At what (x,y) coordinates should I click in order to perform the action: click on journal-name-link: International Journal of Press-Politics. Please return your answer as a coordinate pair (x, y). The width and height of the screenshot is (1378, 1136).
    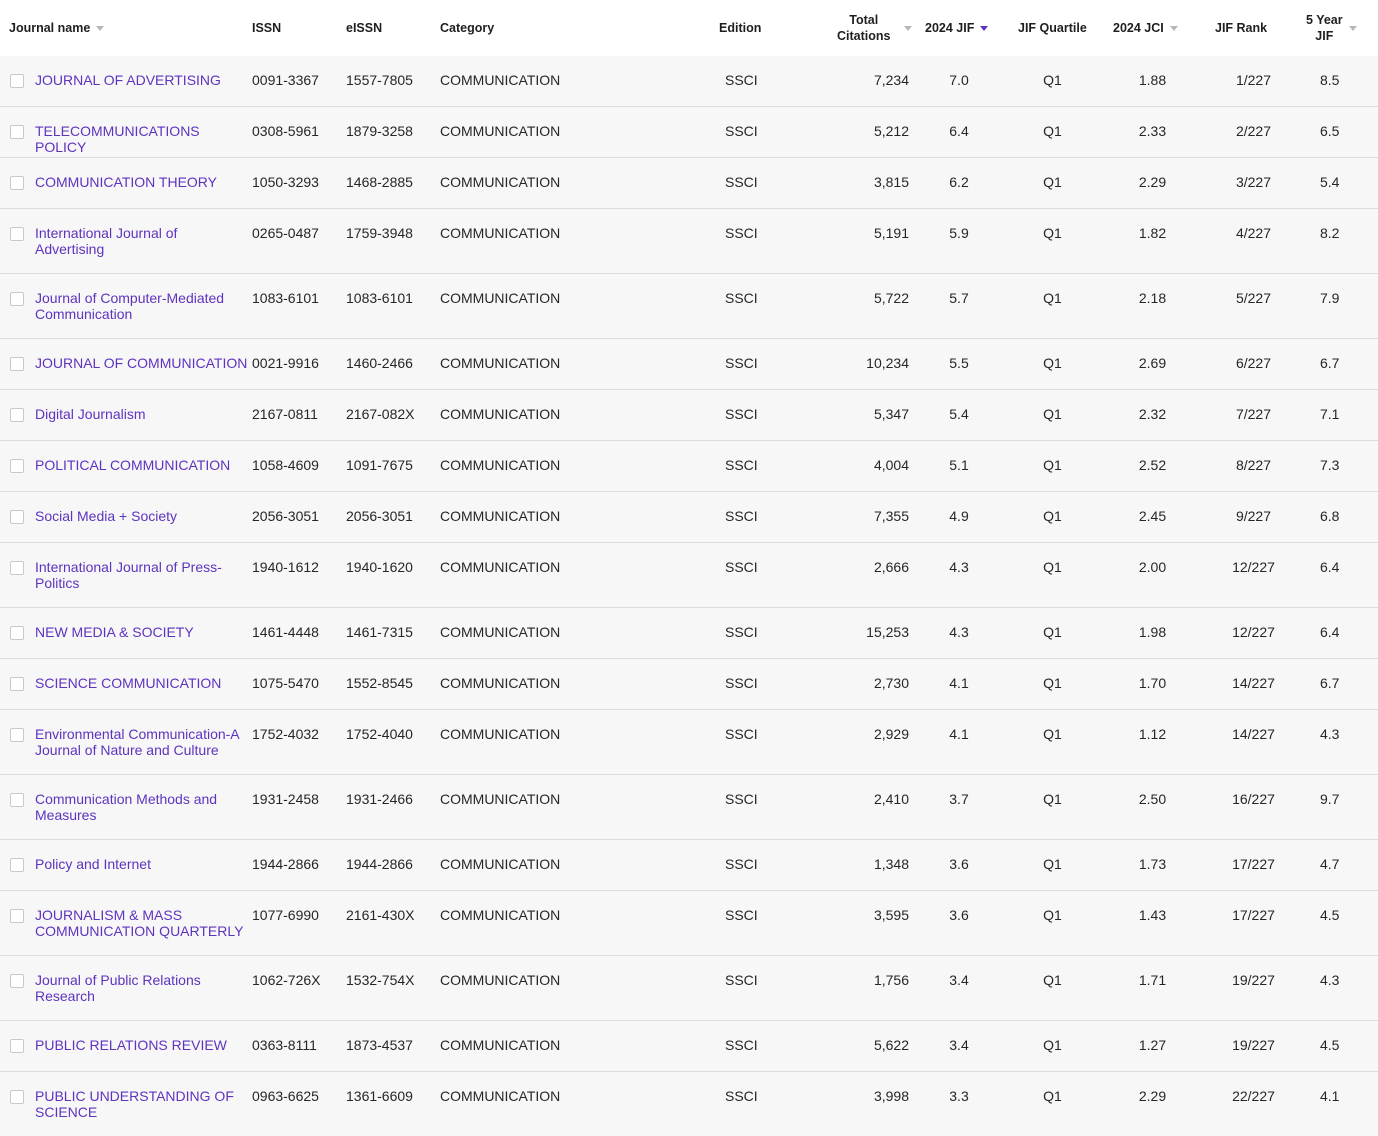
    Looking at the image, I should click on (143, 567).